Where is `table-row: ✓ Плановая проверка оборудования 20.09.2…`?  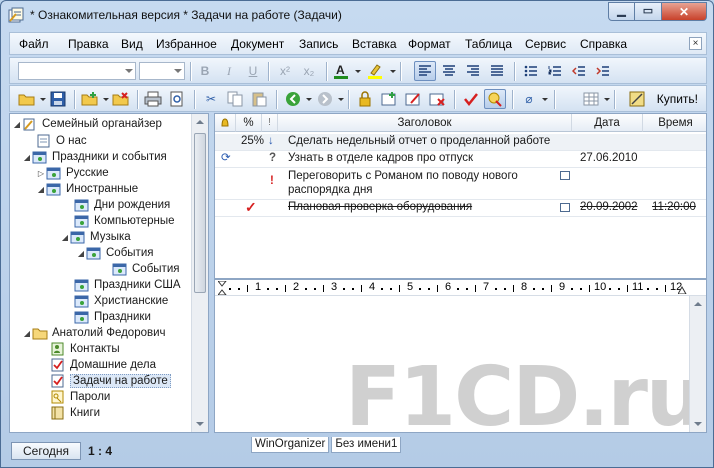
table-row: ✓ Плановая проверка оборудования 20.09.2… is located at coordinates (460, 208).